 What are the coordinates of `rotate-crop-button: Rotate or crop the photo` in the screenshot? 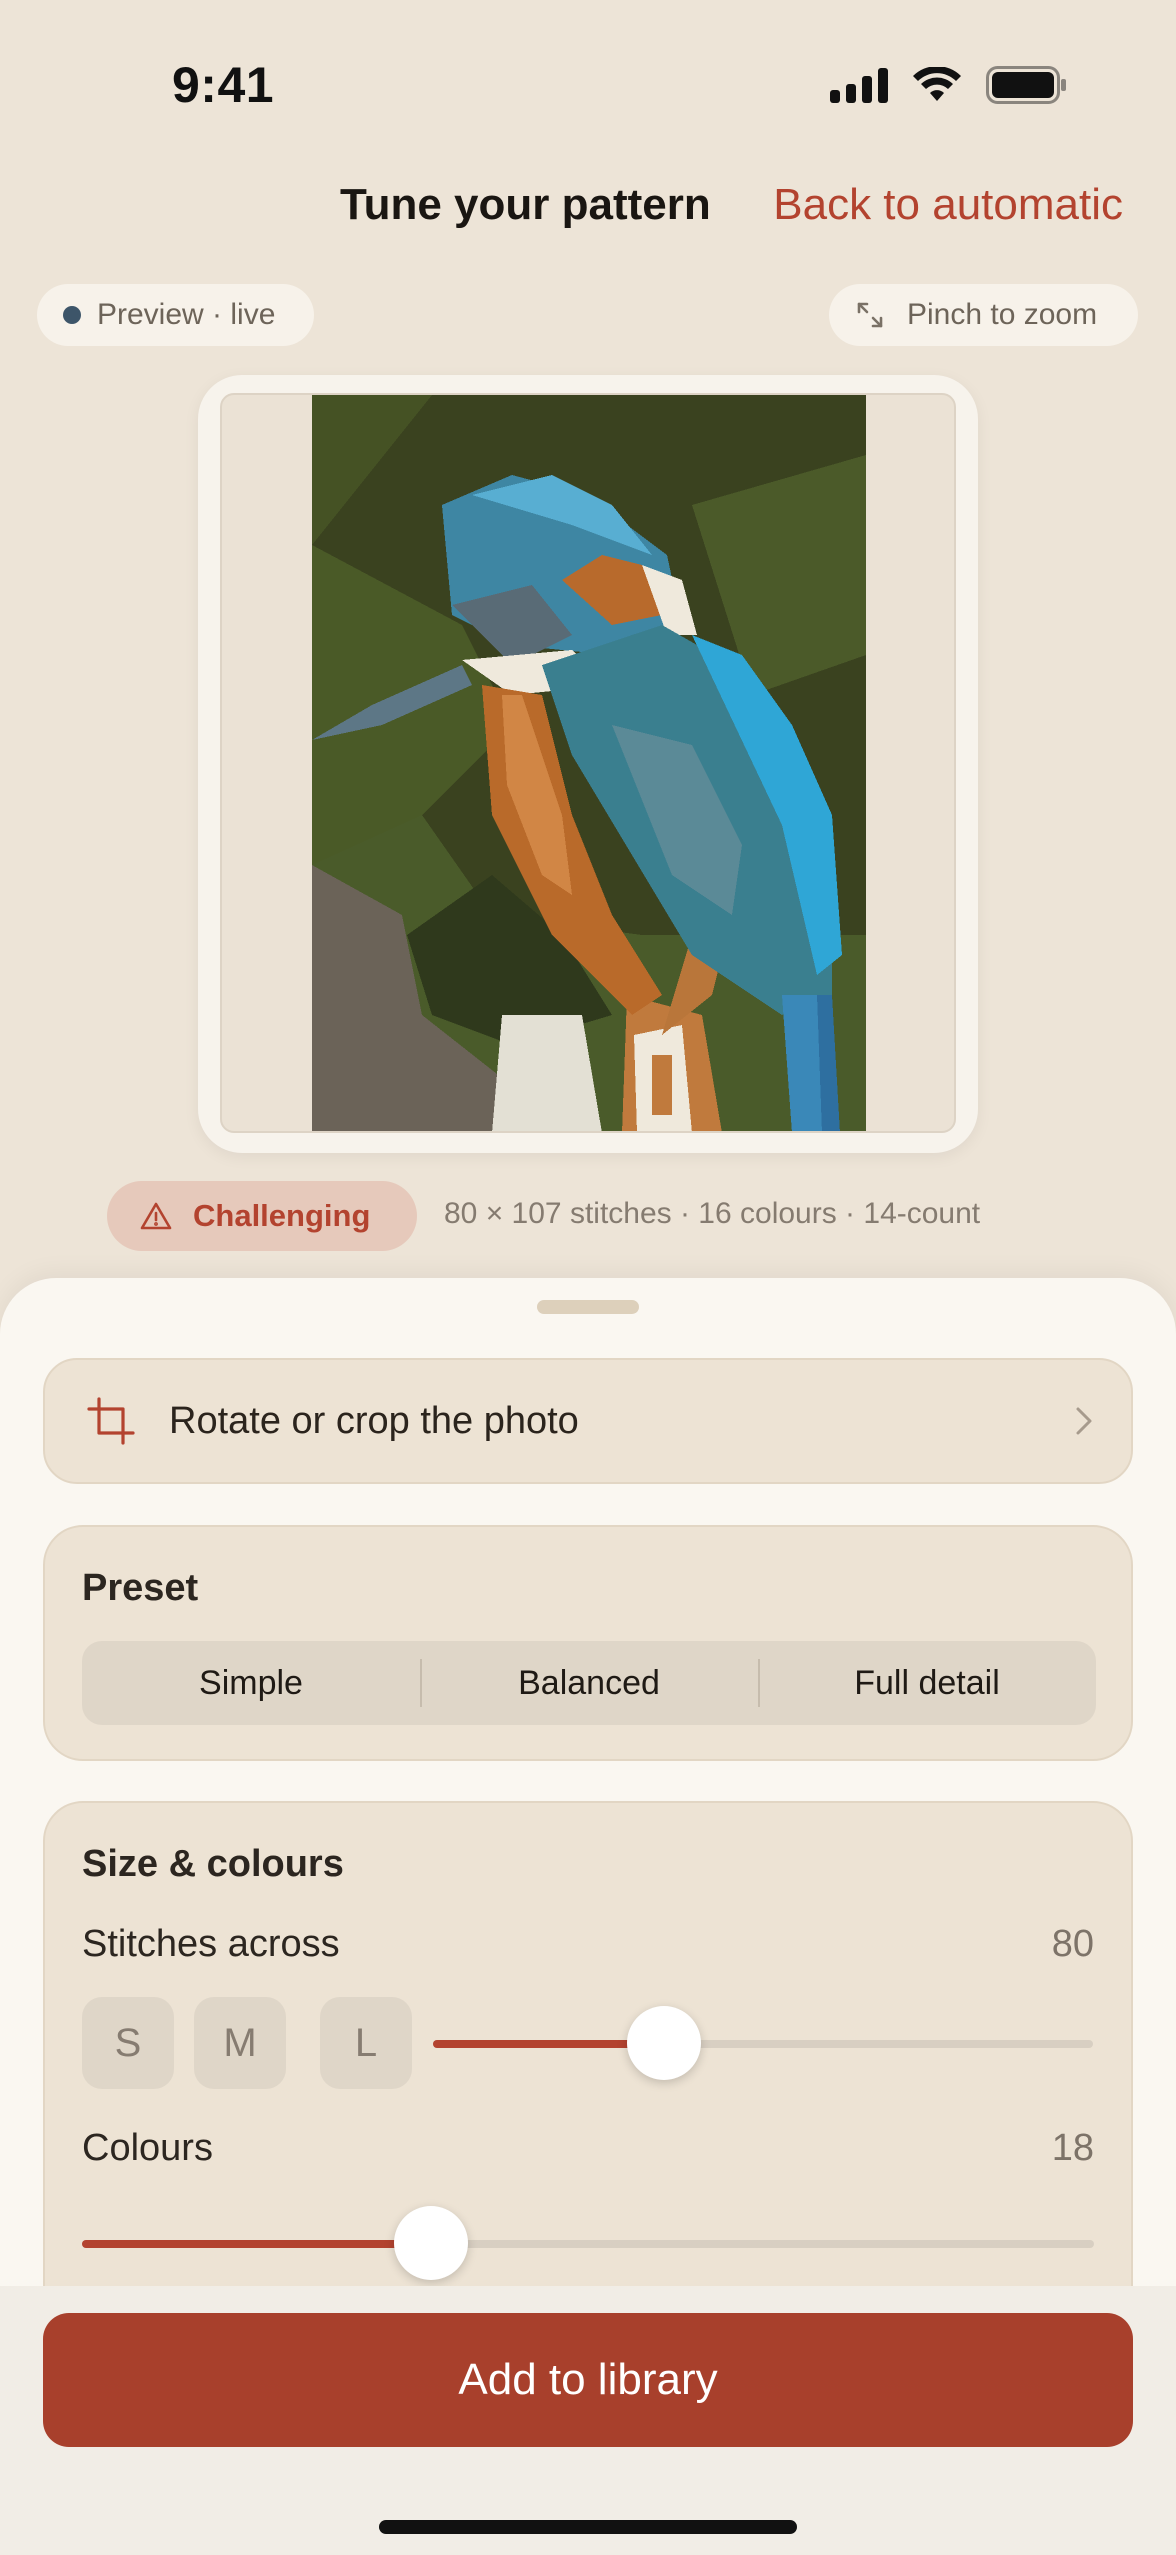 It's located at (588, 1421).